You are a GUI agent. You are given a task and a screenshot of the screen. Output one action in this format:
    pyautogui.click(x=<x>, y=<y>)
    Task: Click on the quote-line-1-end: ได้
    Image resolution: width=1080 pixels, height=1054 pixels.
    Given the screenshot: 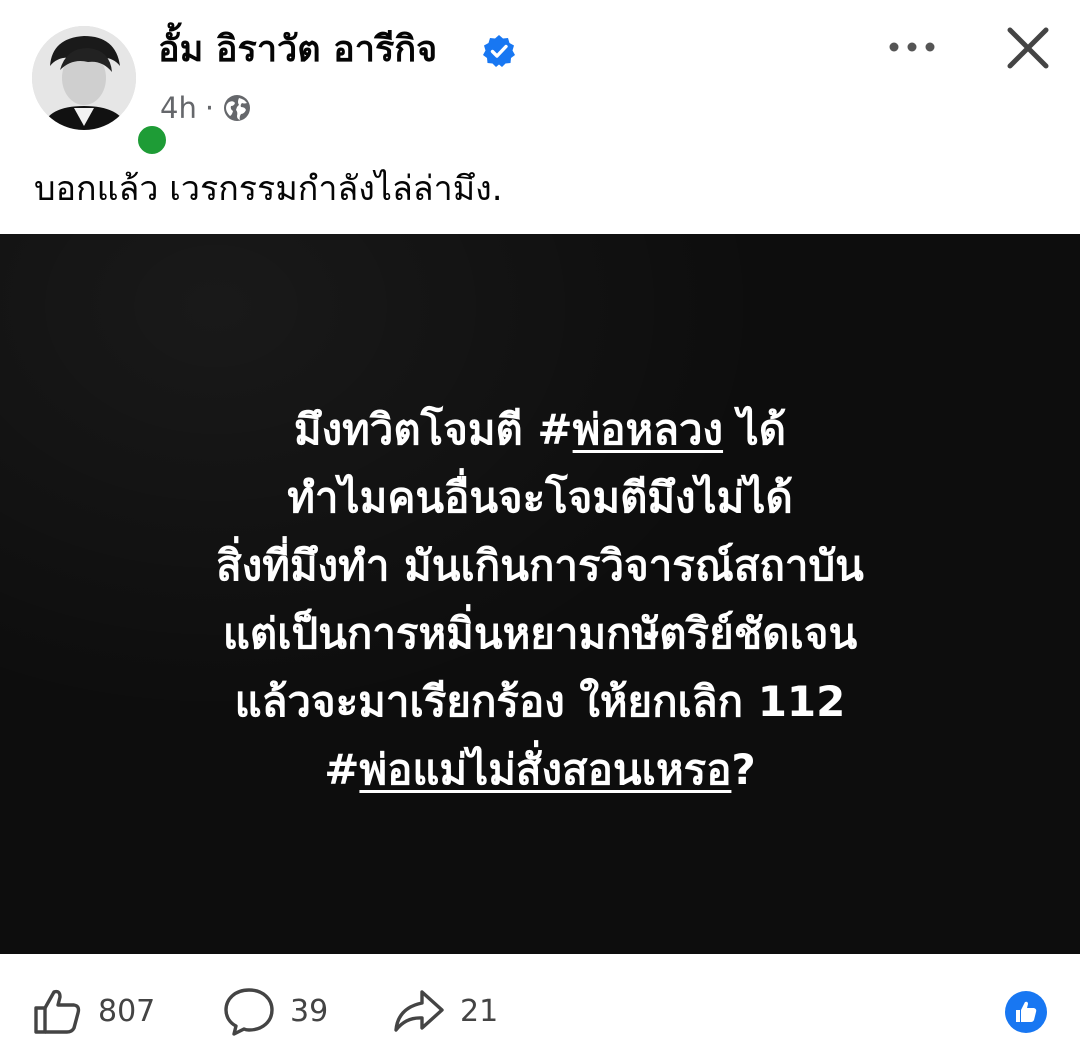 What is the action you would take?
    pyautogui.click(x=755, y=429)
    